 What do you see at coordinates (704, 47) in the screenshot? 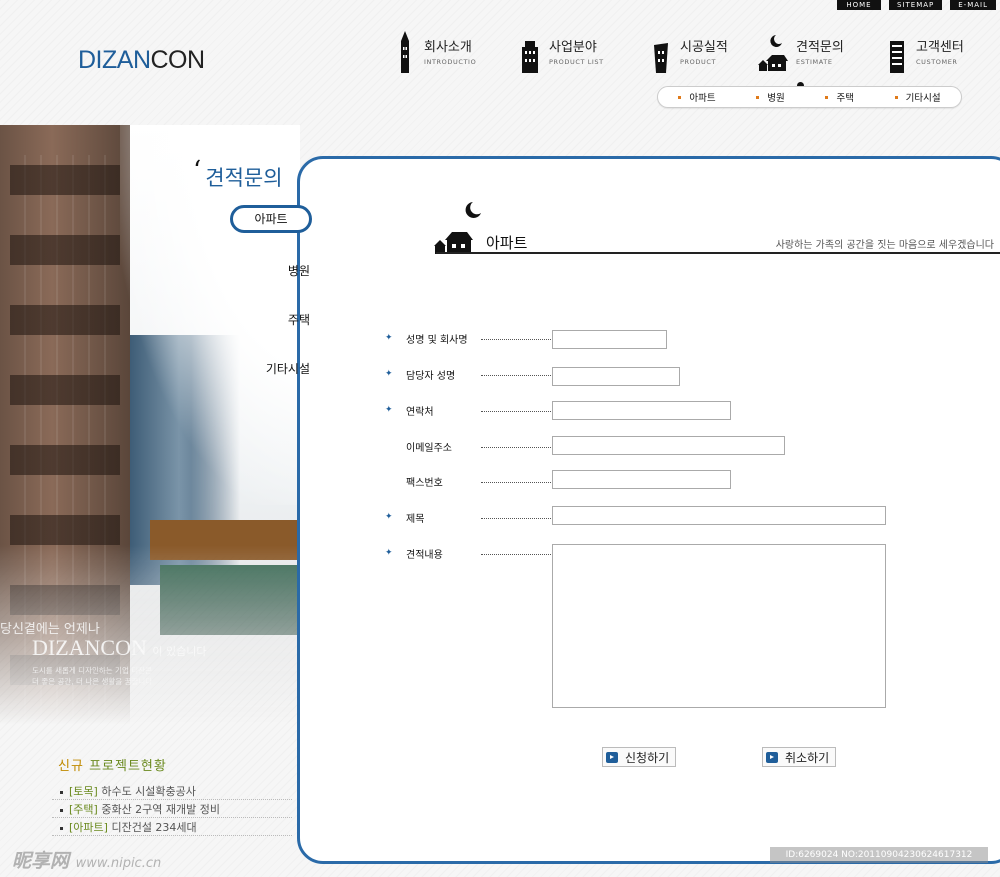
I see `nav-label: 시공실적` at bounding box center [704, 47].